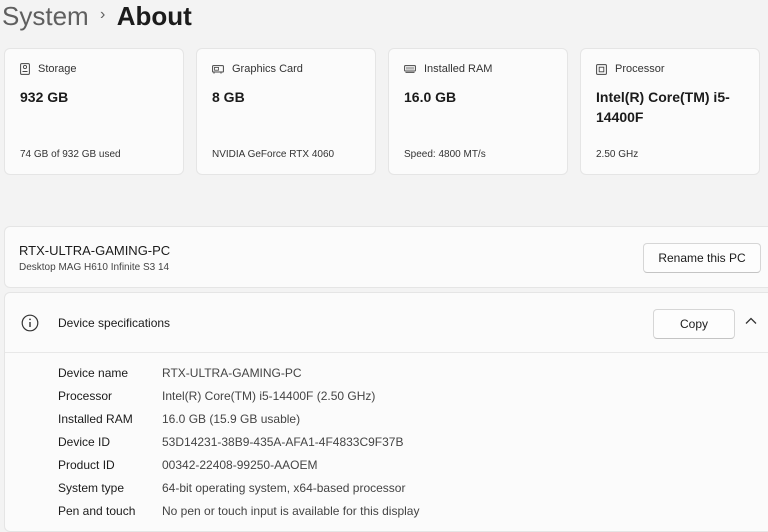 The width and height of the screenshot is (768, 532). What do you see at coordinates (751, 321) in the screenshot?
I see `chevron-up-icon` at bounding box center [751, 321].